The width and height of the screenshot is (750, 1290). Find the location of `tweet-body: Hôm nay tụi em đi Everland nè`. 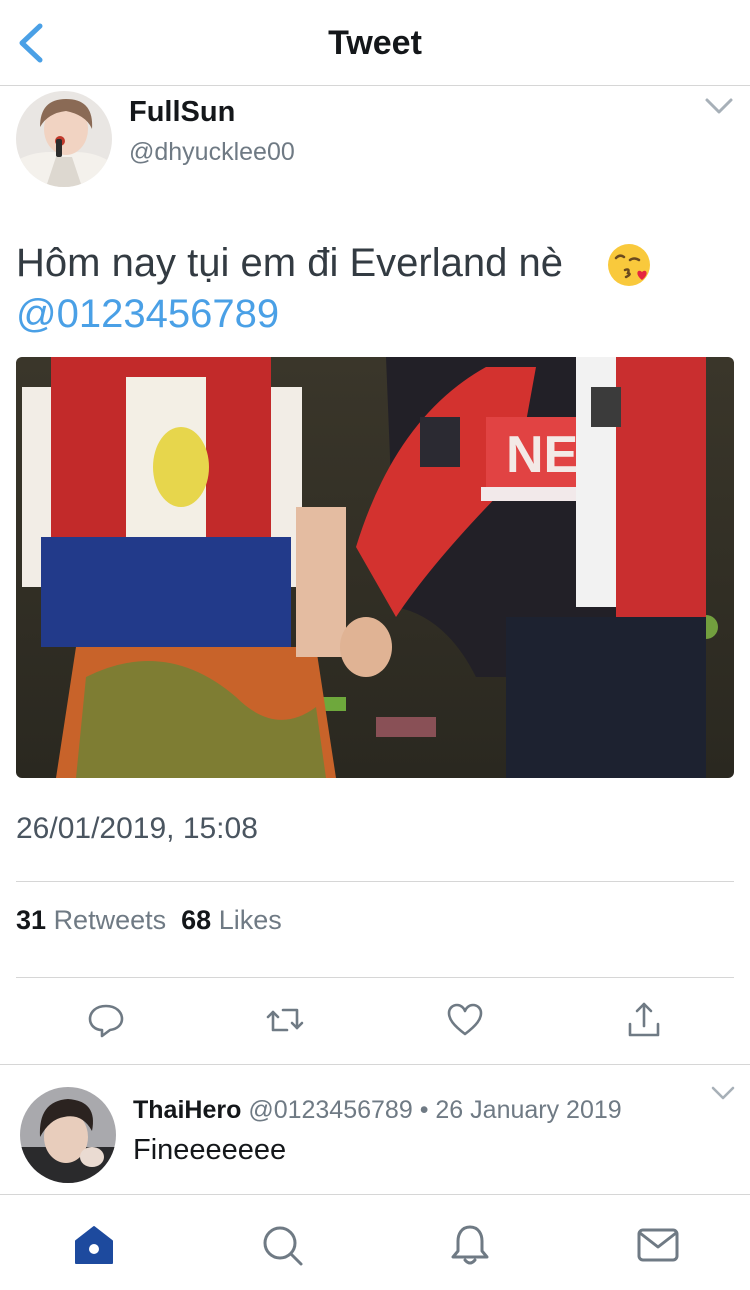

tweet-body: Hôm nay tụi em đi Everland nè is located at coordinates (289, 263).